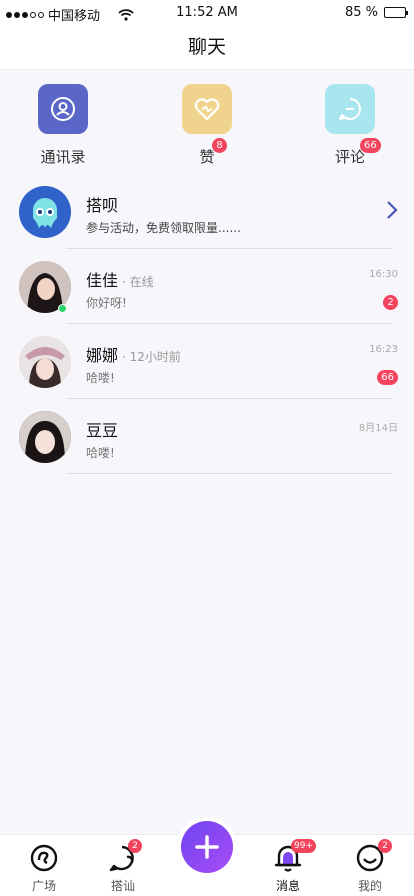 The image size is (414, 896). What do you see at coordinates (62, 308) in the screenshot?
I see `online-indicator` at bounding box center [62, 308].